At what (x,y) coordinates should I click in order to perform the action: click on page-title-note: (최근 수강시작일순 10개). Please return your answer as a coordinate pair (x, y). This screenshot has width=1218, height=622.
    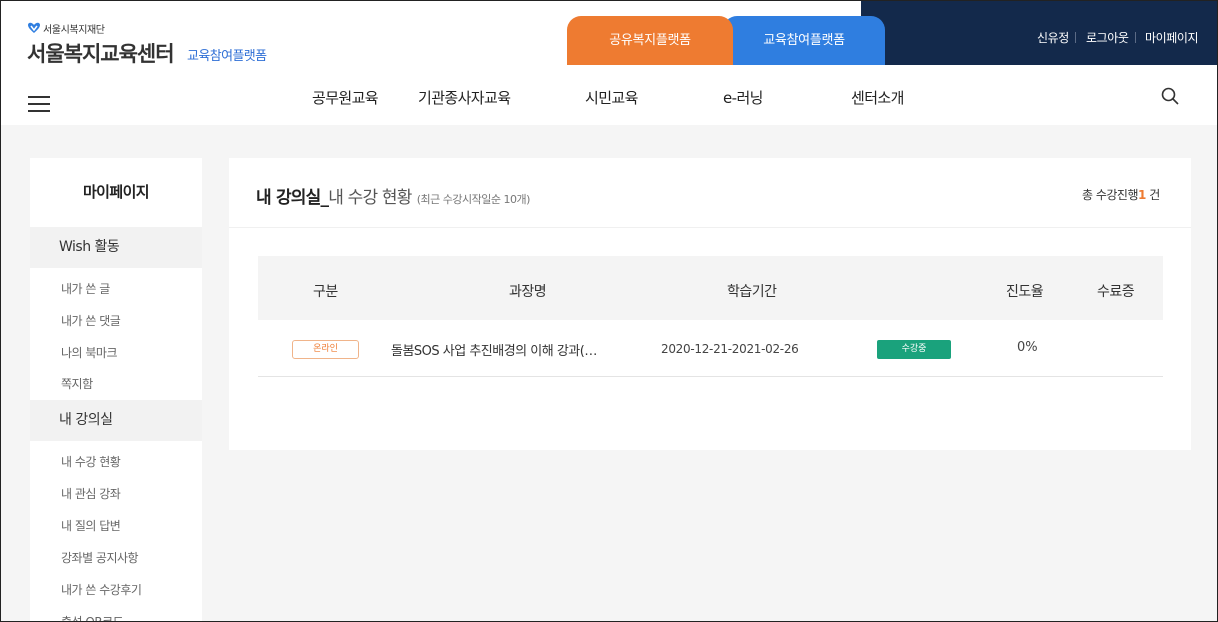
    Looking at the image, I should click on (473, 199).